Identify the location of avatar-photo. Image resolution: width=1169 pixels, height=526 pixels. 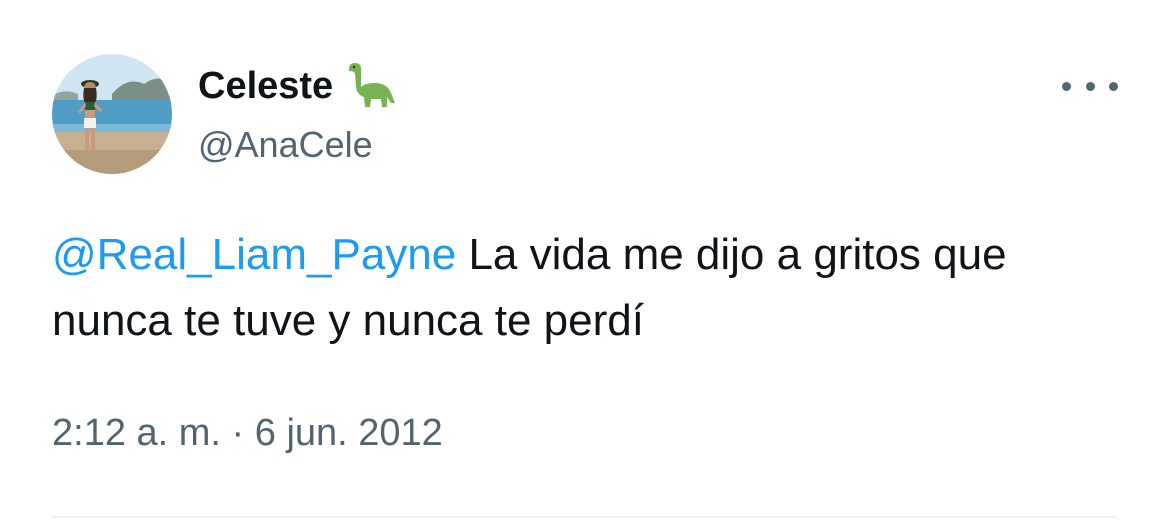
(112, 114).